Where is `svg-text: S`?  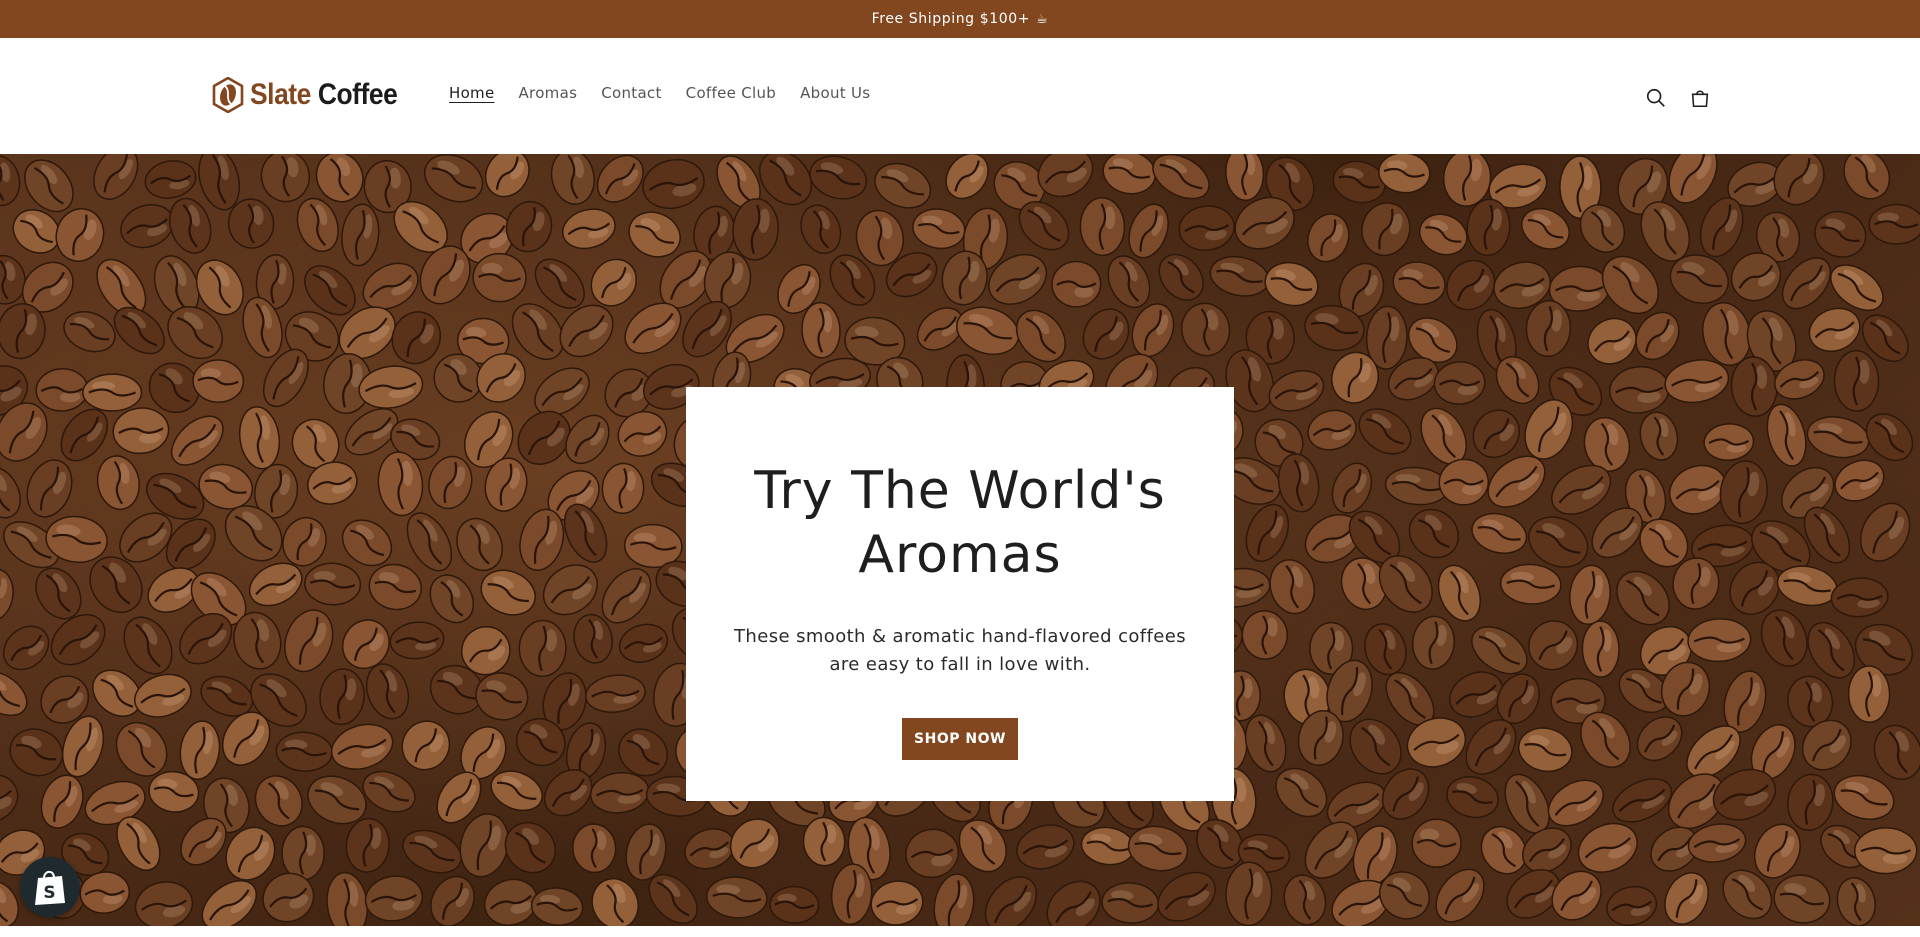 svg-text: S is located at coordinates (49, 893).